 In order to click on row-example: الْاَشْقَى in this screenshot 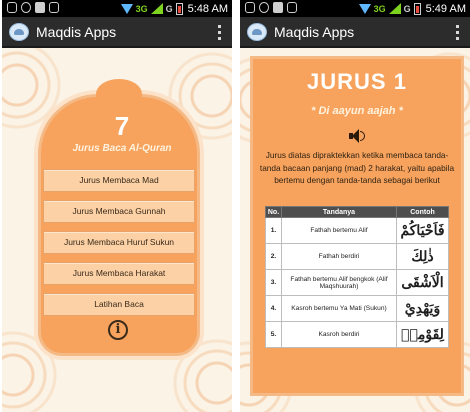, I will do `click(422, 282)`.